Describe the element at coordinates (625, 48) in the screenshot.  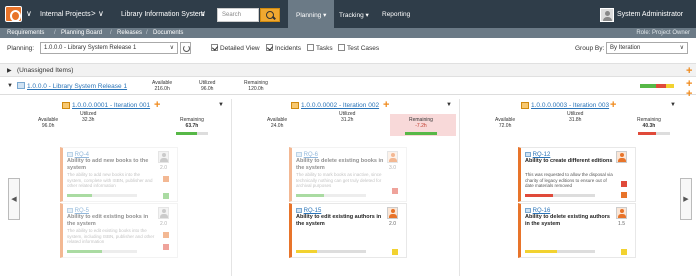
I see `group-by-select-value: By Iteration` at that location.